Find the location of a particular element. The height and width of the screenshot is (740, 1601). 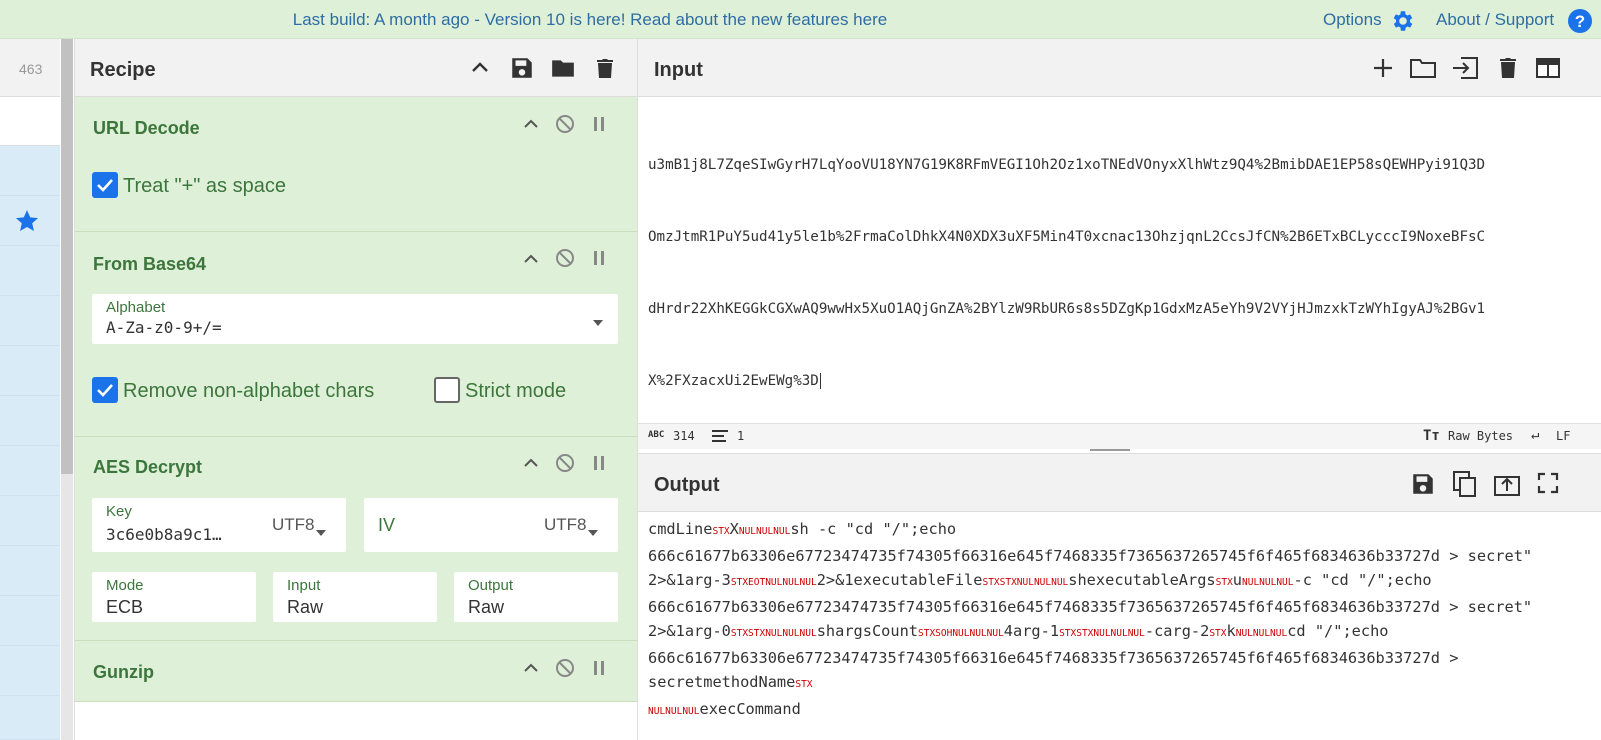

output-line: cmdLineSTXXNULNULNULsh -c "cd "/";echo is located at coordinates (1124, 530).